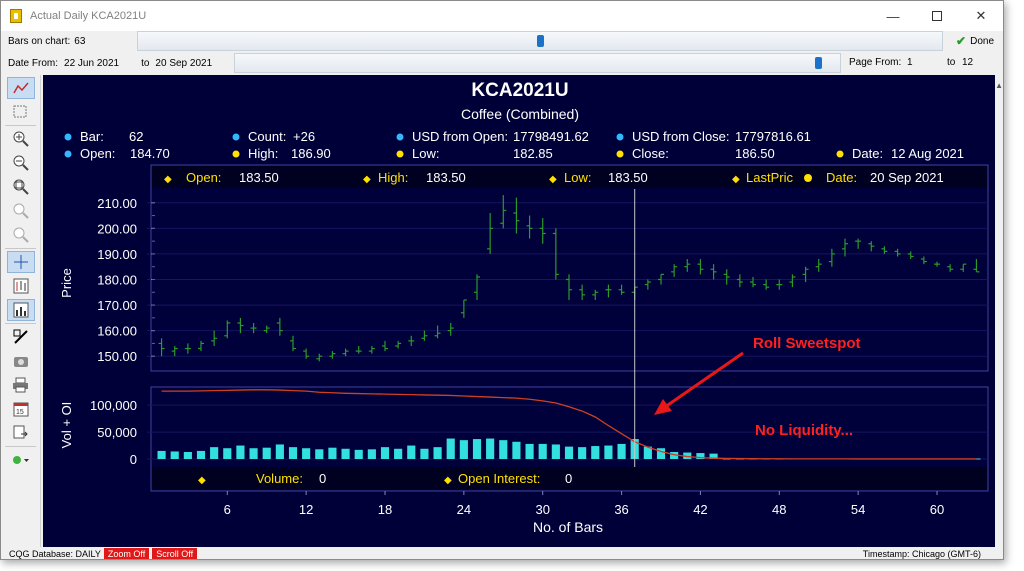  What do you see at coordinates (175, 553) in the screenshot?
I see `scroll-status: Scroll Off` at bounding box center [175, 553].